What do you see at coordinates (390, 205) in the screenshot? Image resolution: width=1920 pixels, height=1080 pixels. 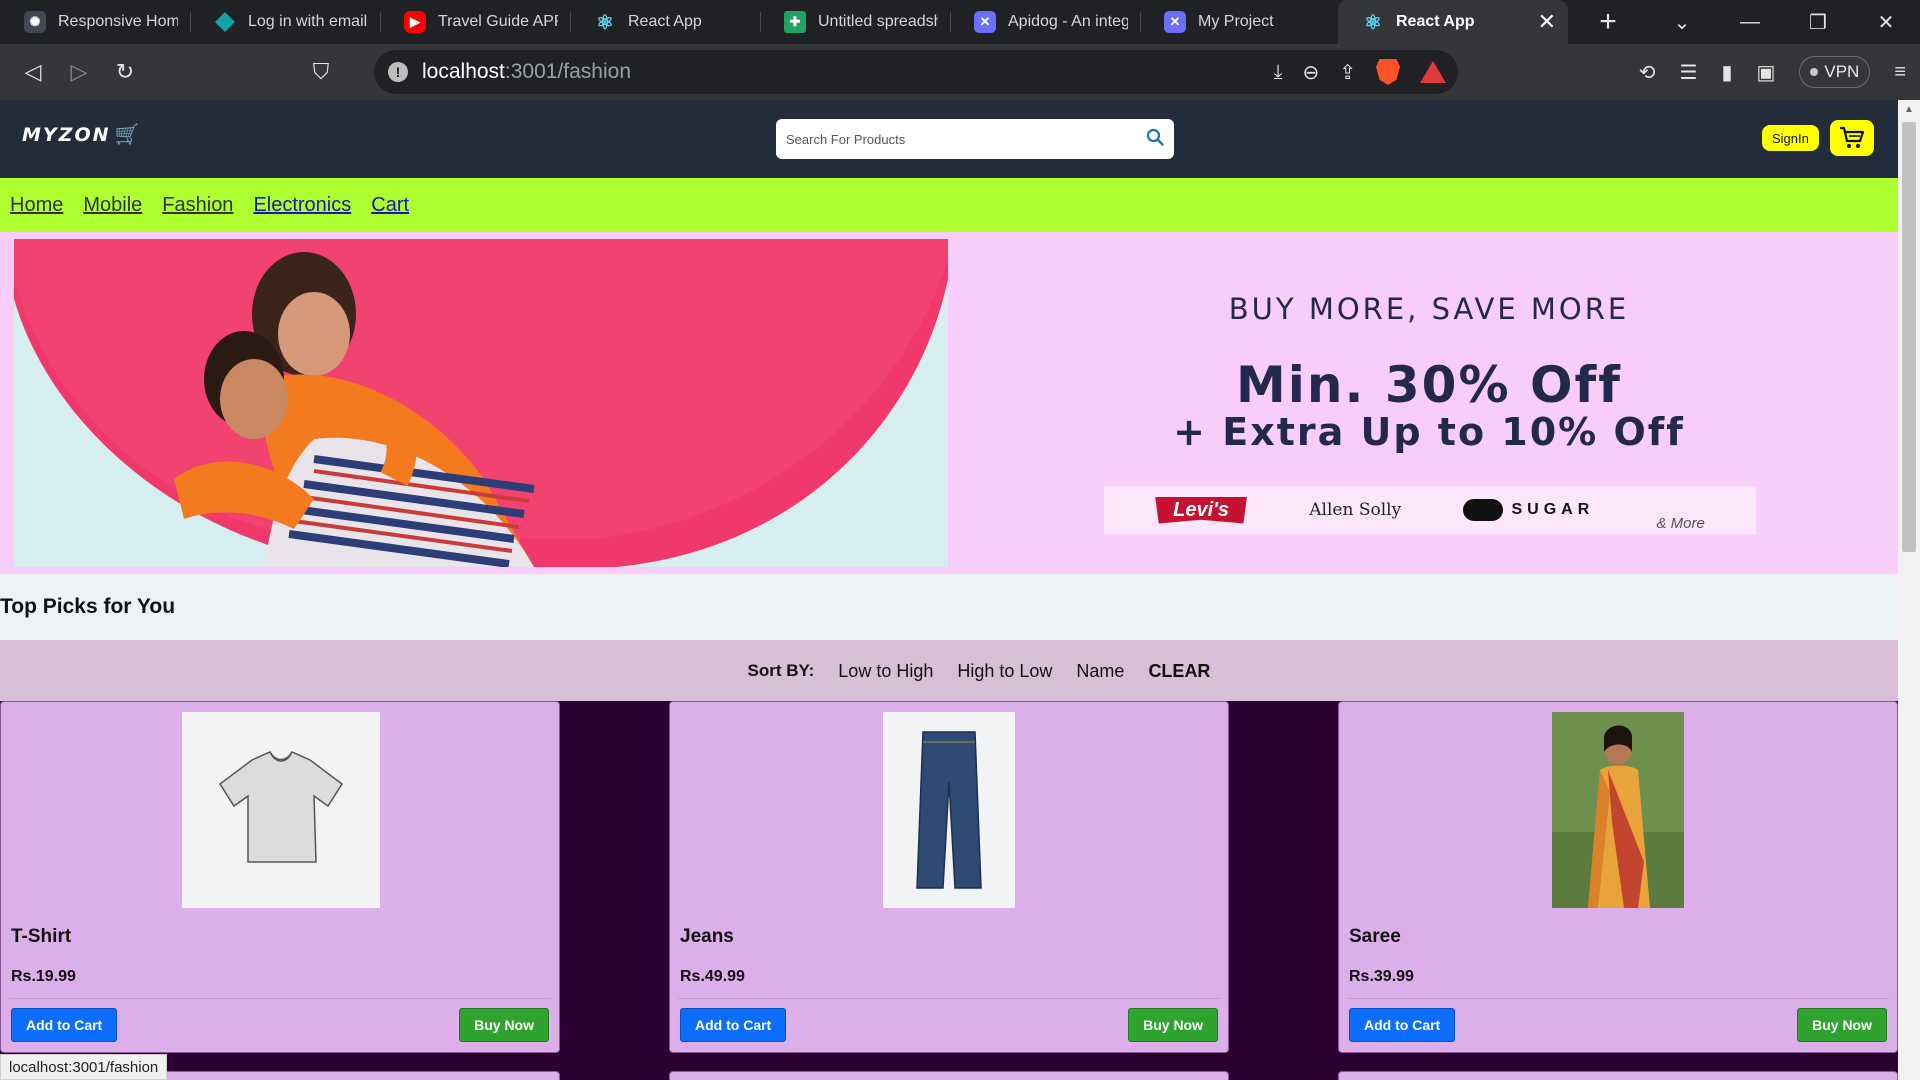 I see `nav-link-cart: Cart` at bounding box center [390, 205].